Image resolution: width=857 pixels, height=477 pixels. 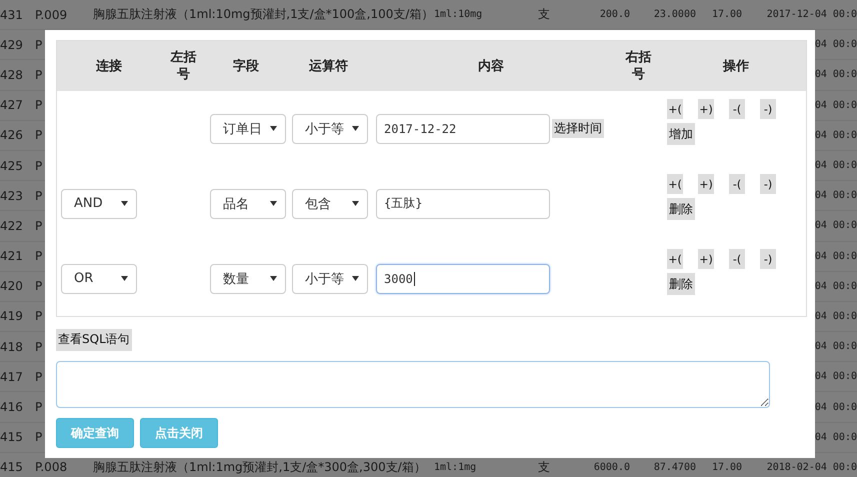 What do you see at coordinates (455, 467) in the screenshot?
I see `table-cell: 1ml:1mg` at bounding box center [455, 467].